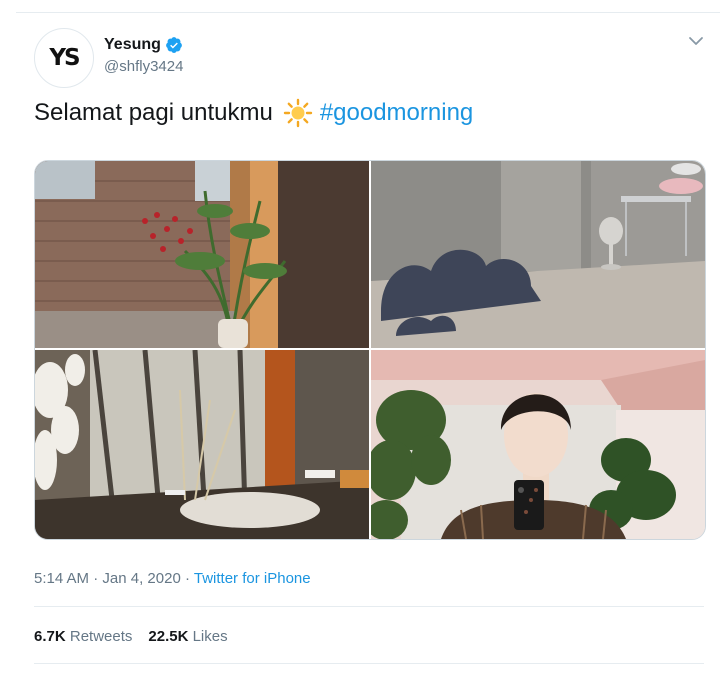  I want to click on sun-emoji-icon, so click(298, 113).